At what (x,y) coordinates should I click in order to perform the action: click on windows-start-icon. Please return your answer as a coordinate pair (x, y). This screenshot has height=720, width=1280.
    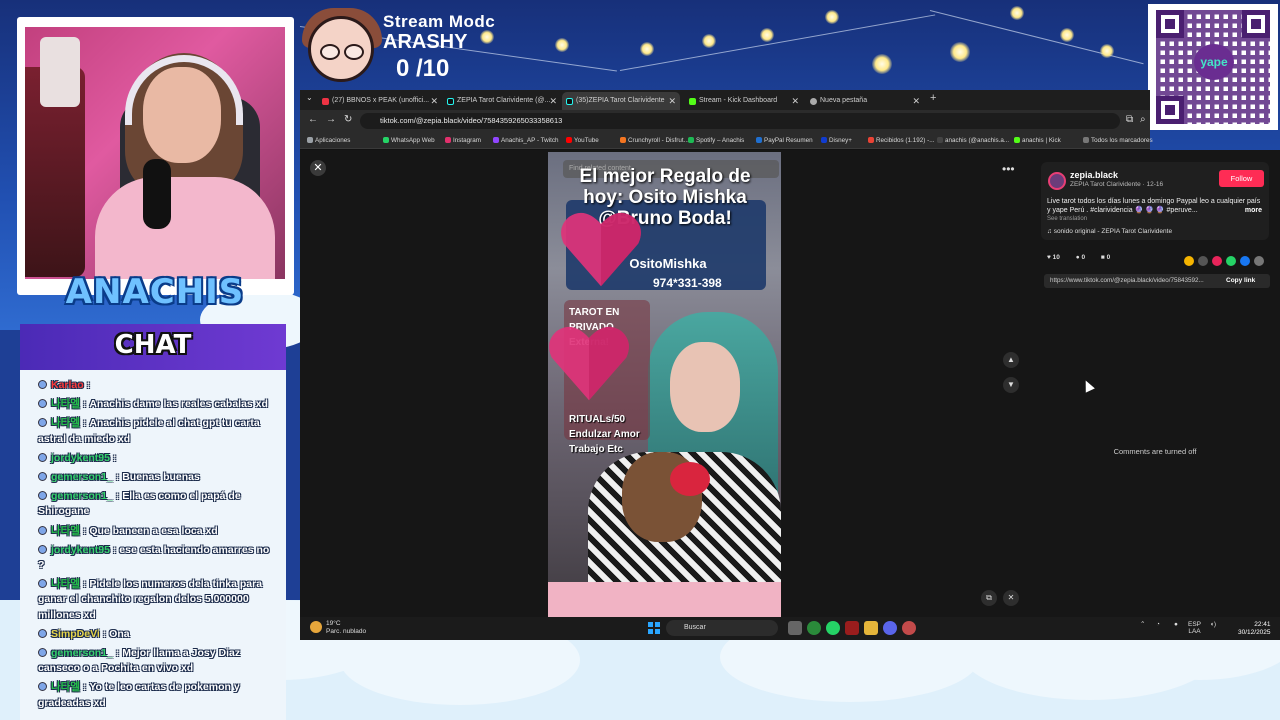
    Looking at the image, I should click on (654, 628).